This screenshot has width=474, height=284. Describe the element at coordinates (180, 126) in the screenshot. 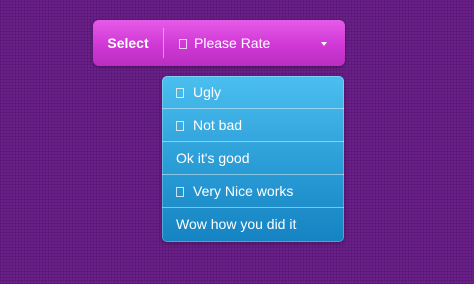

I see `not-bad-icon` at that location.